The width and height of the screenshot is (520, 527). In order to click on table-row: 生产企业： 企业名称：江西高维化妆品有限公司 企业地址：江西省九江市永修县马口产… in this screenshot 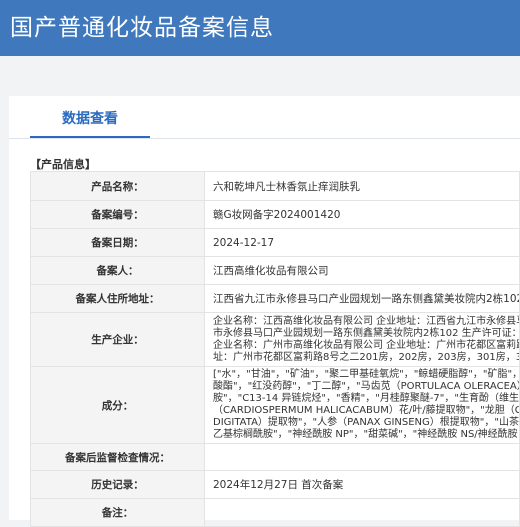, I will do `click(275, 339)`.